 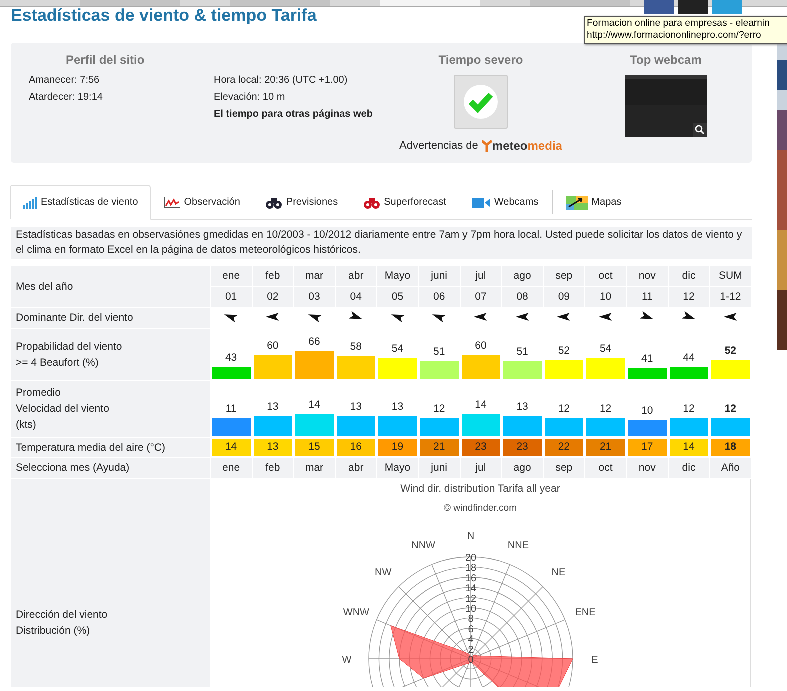 I want to click on direction-label: E, so click(x=594, y=660).